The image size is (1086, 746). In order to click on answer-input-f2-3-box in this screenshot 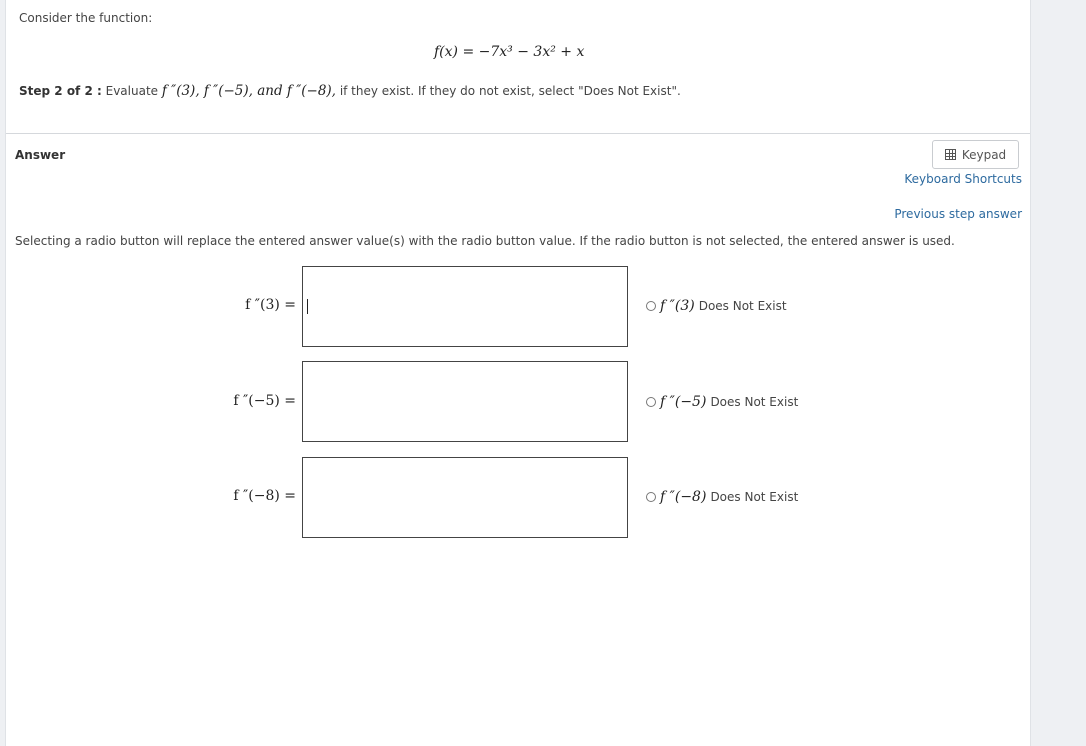, I will do `click(465, 306)`.